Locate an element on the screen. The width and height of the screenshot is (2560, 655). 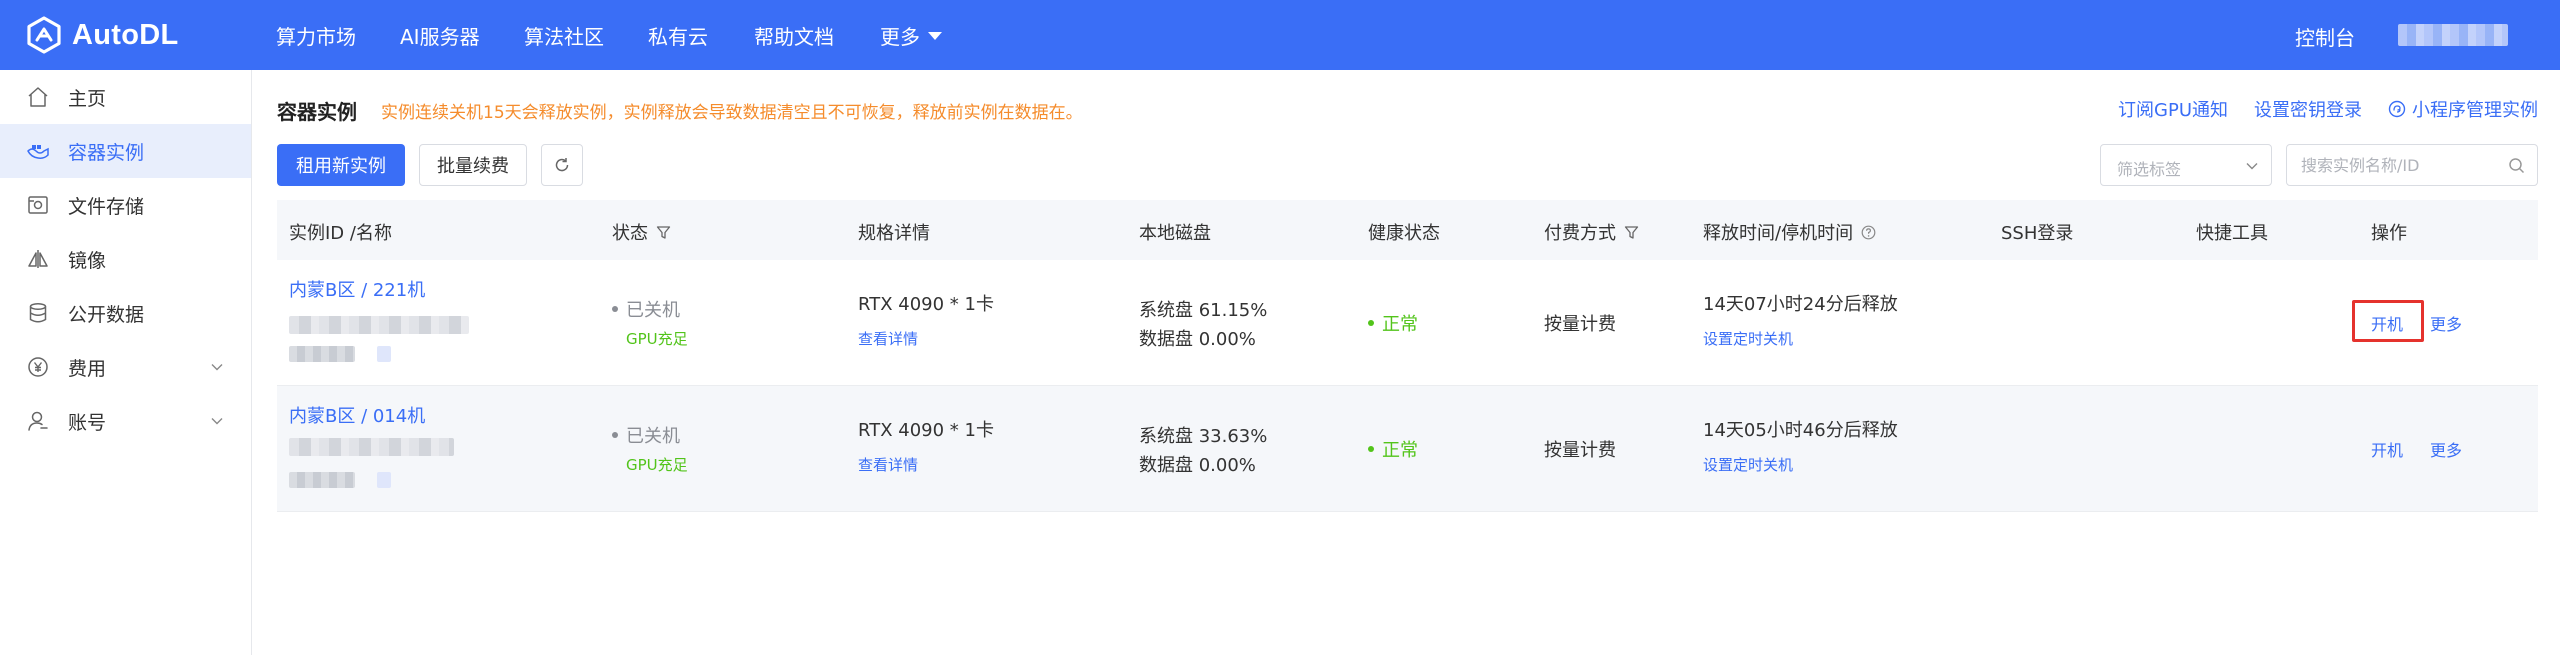
health-label: 正常 is located at coordinates (1400, 324).